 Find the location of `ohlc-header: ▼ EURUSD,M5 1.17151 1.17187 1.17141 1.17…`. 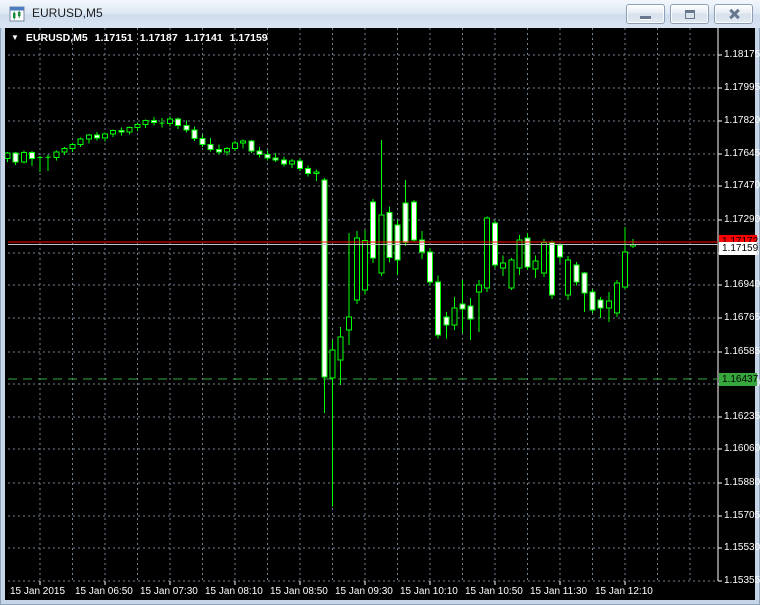

ohlc-header: ▼ EURUSD,M5 1.17151 1.17187 1.17141 1.17… is located at coordinates (139, 38).